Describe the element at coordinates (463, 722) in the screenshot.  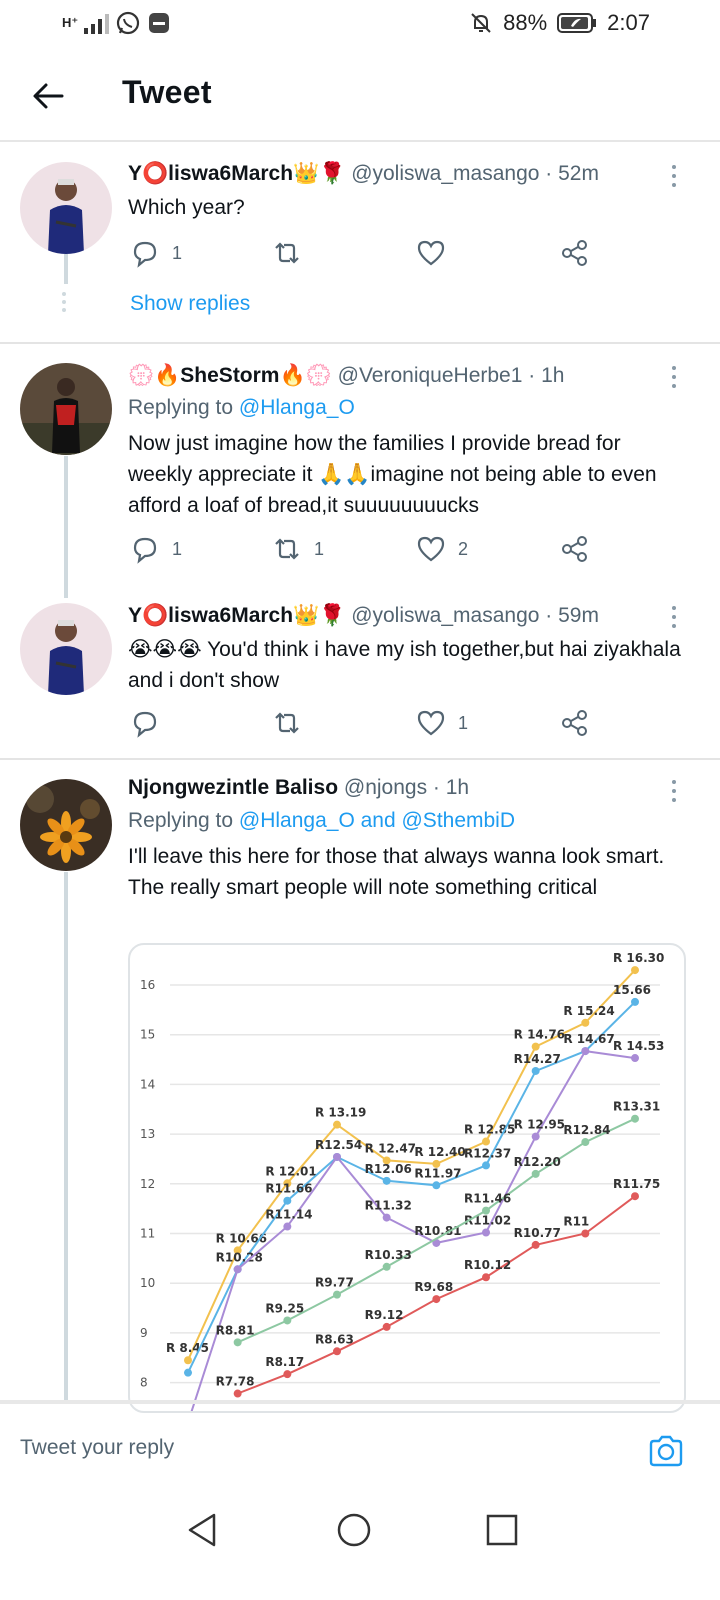
I see `like-count: 1` at that location.